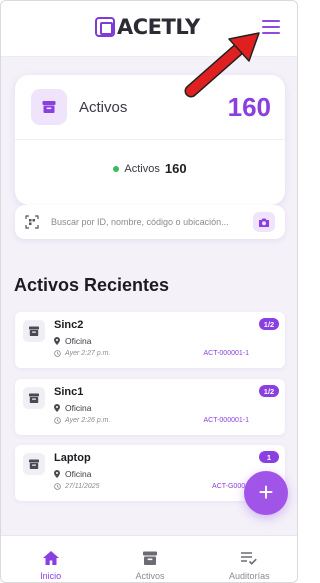 The width and height of the screenshot is (320, 583). I want to click on home-icon, so click(50, 558).